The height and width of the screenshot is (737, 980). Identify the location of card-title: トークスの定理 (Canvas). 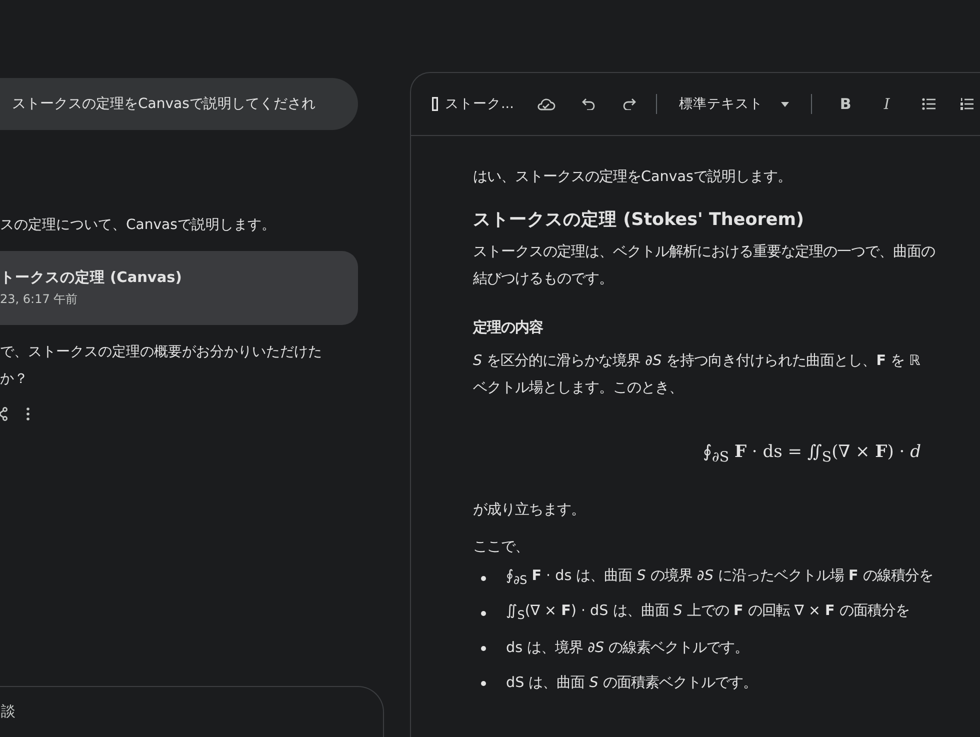
(91, 277).